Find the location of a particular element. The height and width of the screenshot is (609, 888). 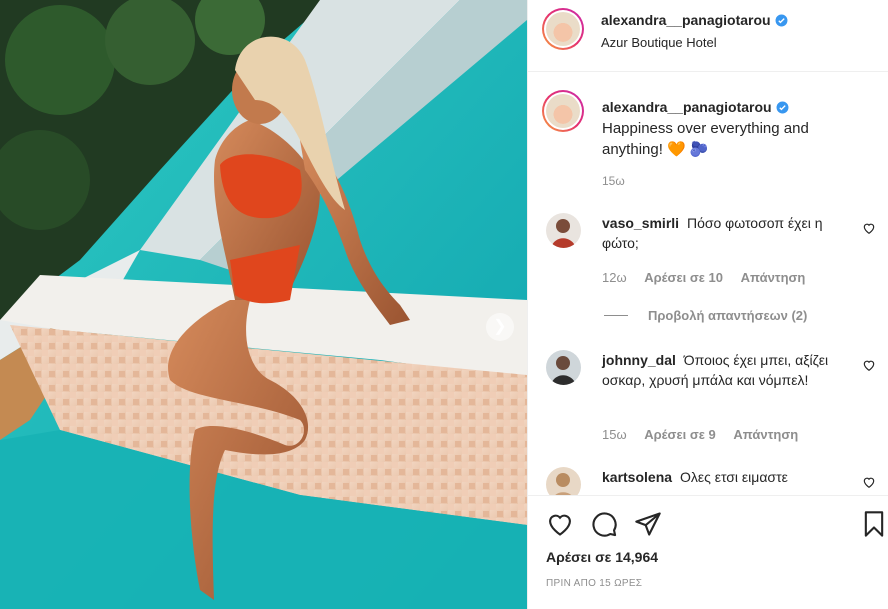

author-username-link: alexandra__panagiotarou is located at coordinates (694, 20).